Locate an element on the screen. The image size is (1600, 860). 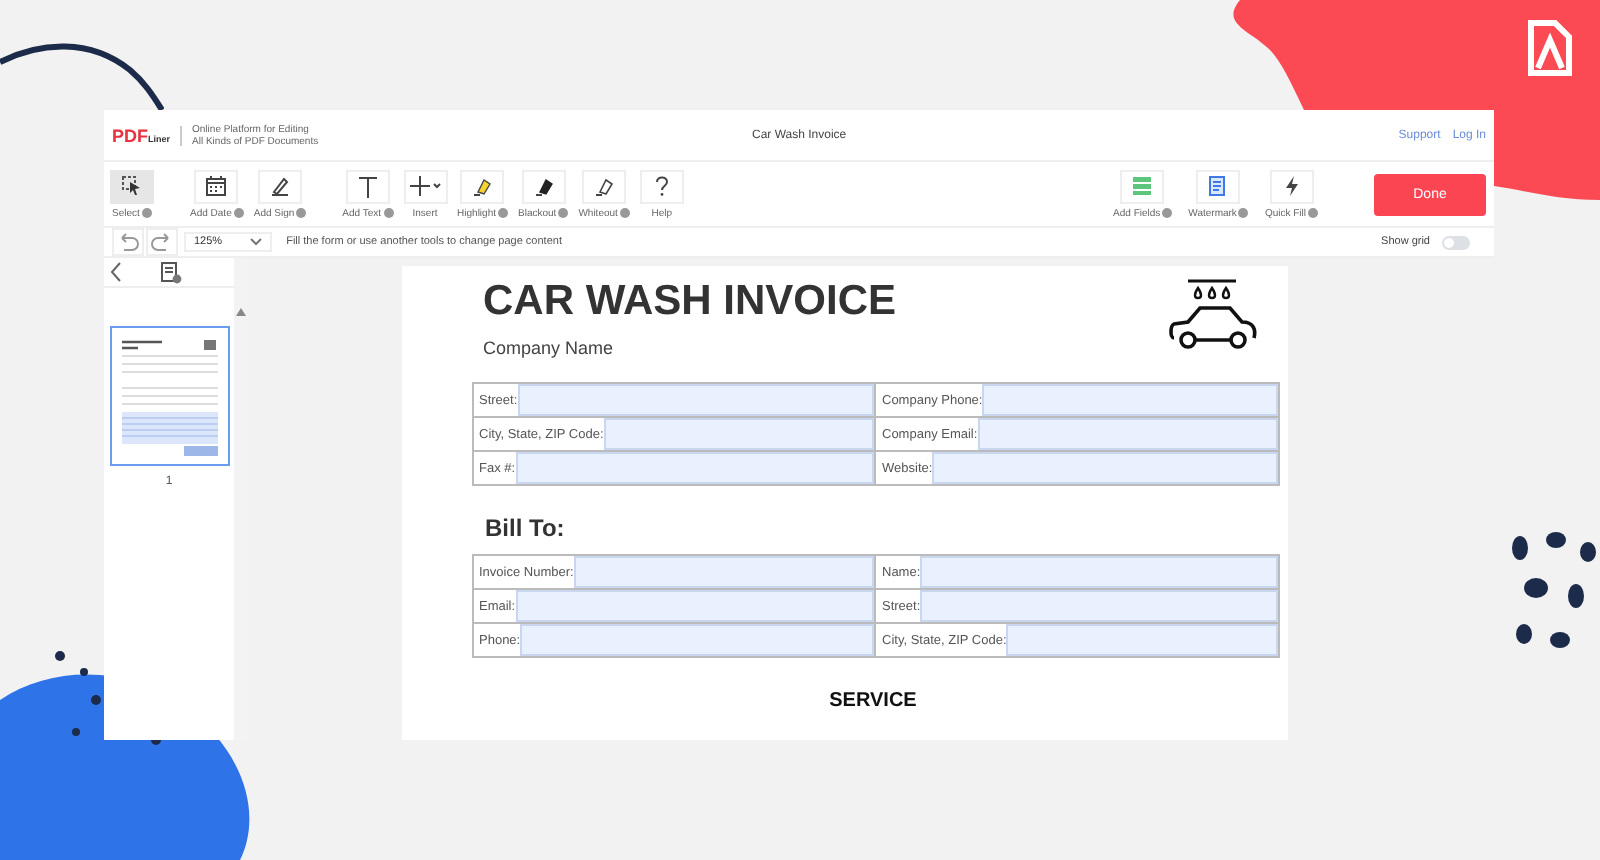
undo-icon is located at coordinates (128, 242).